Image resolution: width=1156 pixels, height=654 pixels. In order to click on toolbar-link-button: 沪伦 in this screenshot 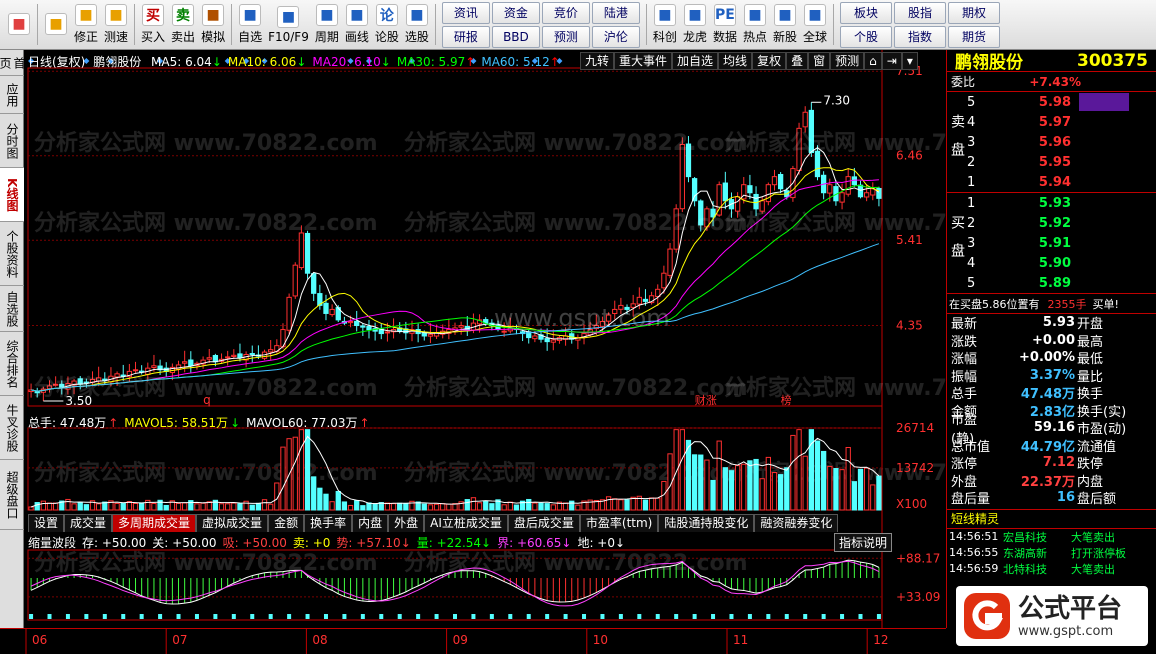, I will do `click(615, 36)`.